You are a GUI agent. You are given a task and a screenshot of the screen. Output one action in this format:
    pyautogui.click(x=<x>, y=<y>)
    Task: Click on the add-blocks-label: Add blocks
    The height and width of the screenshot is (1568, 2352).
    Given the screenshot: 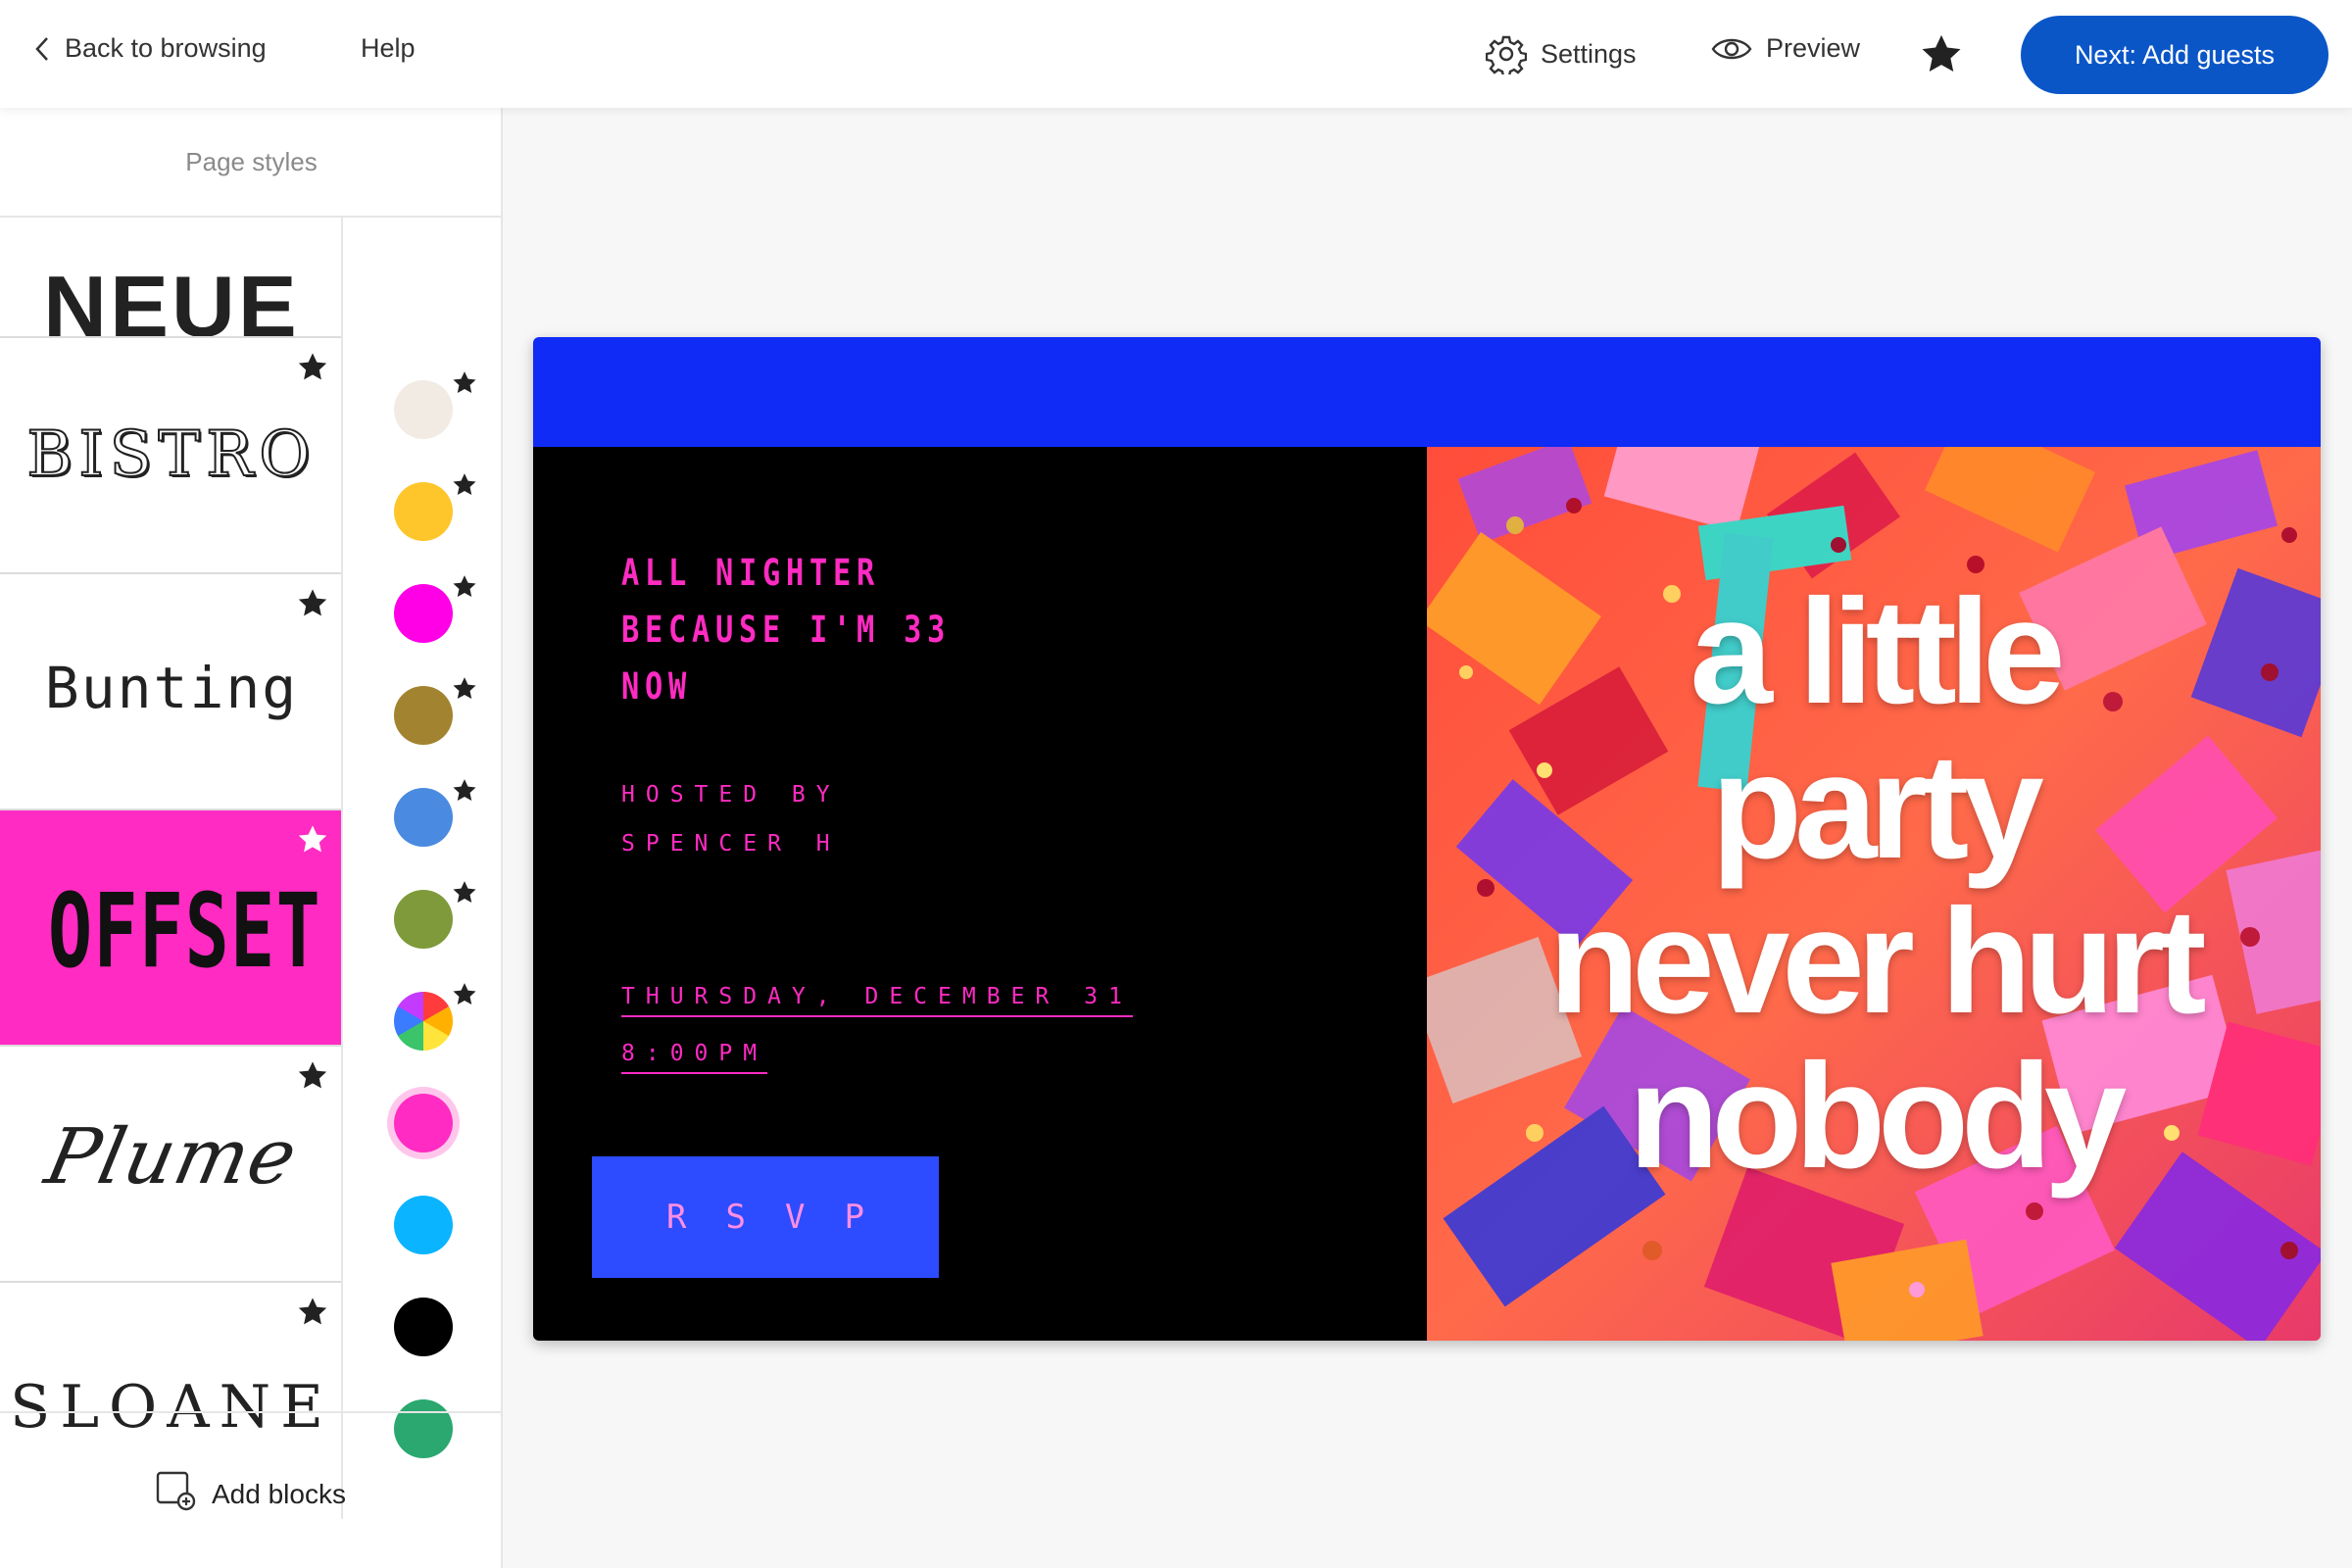 What is the action you would take?
    pyautogui.click(x=279, y=1493)
    